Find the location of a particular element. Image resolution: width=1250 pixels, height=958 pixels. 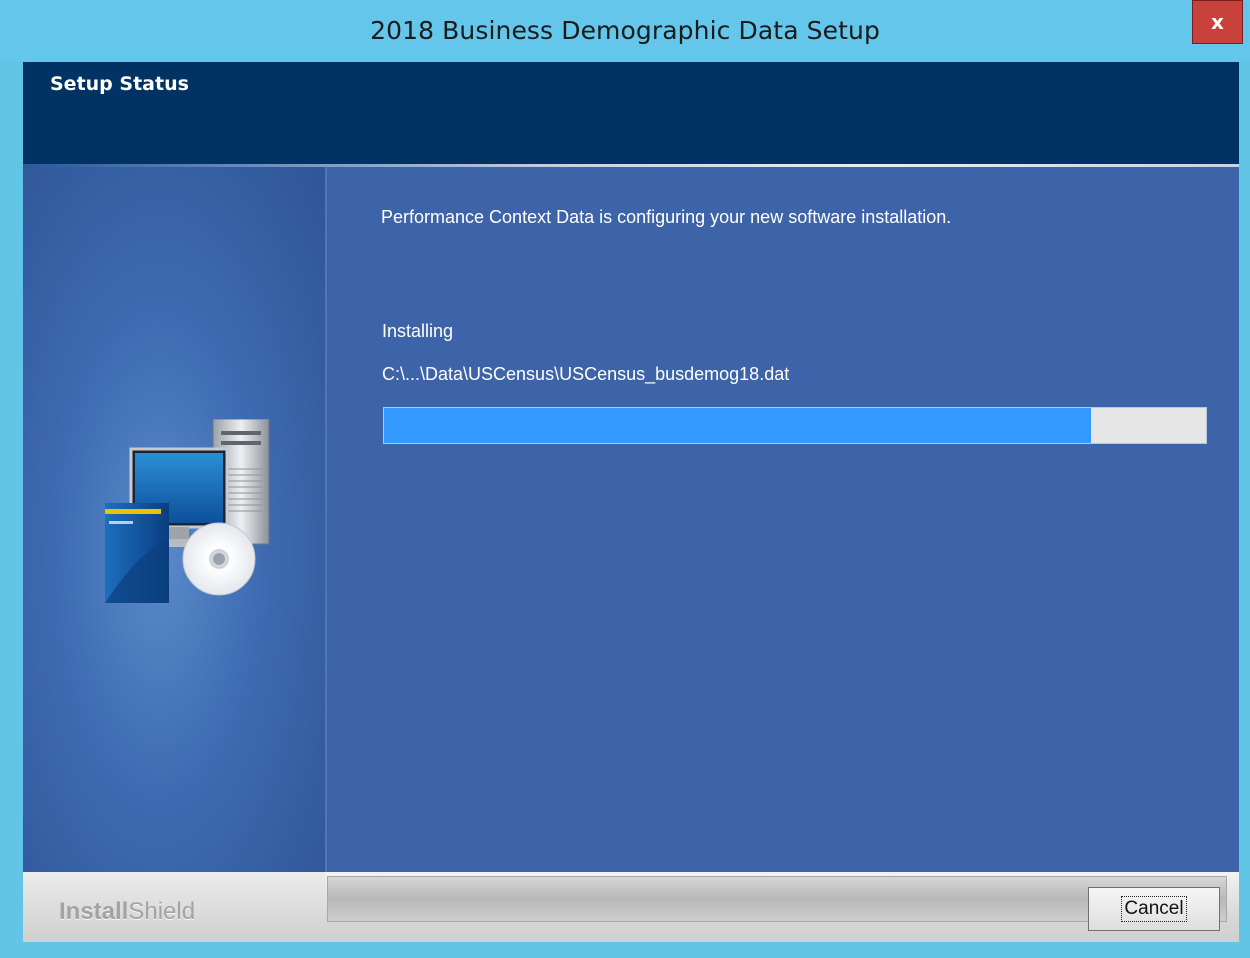

cancel-button: Cancel is located at coordinates (1154, 909).